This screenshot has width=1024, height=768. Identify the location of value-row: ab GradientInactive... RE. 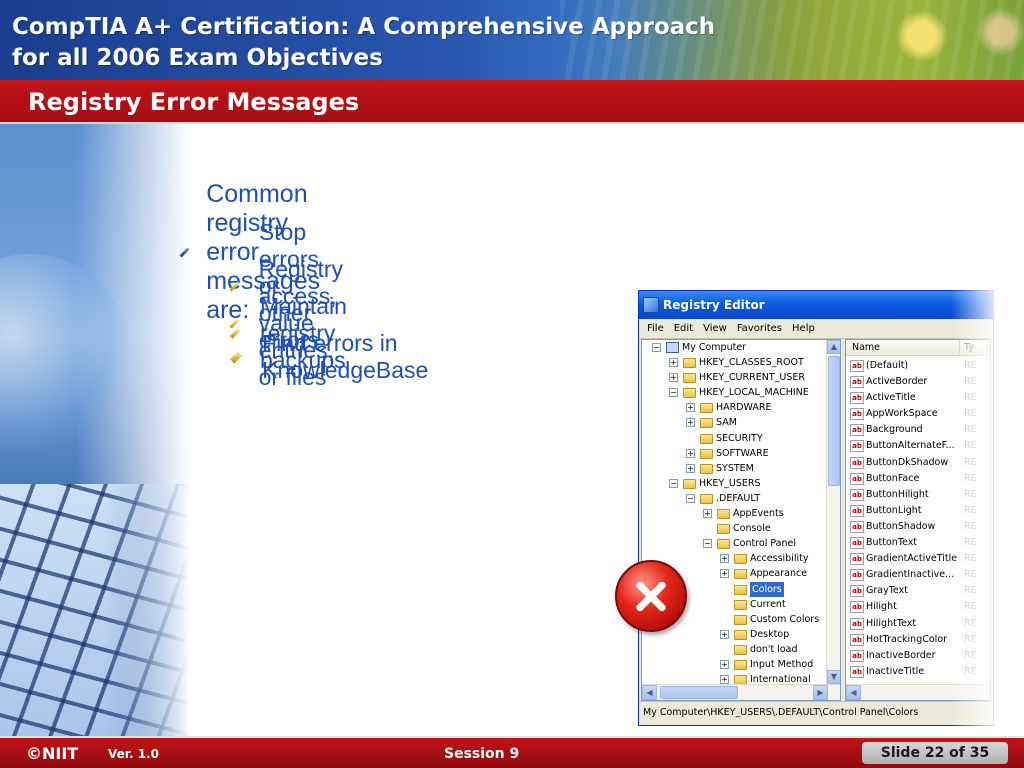
(918, 575).